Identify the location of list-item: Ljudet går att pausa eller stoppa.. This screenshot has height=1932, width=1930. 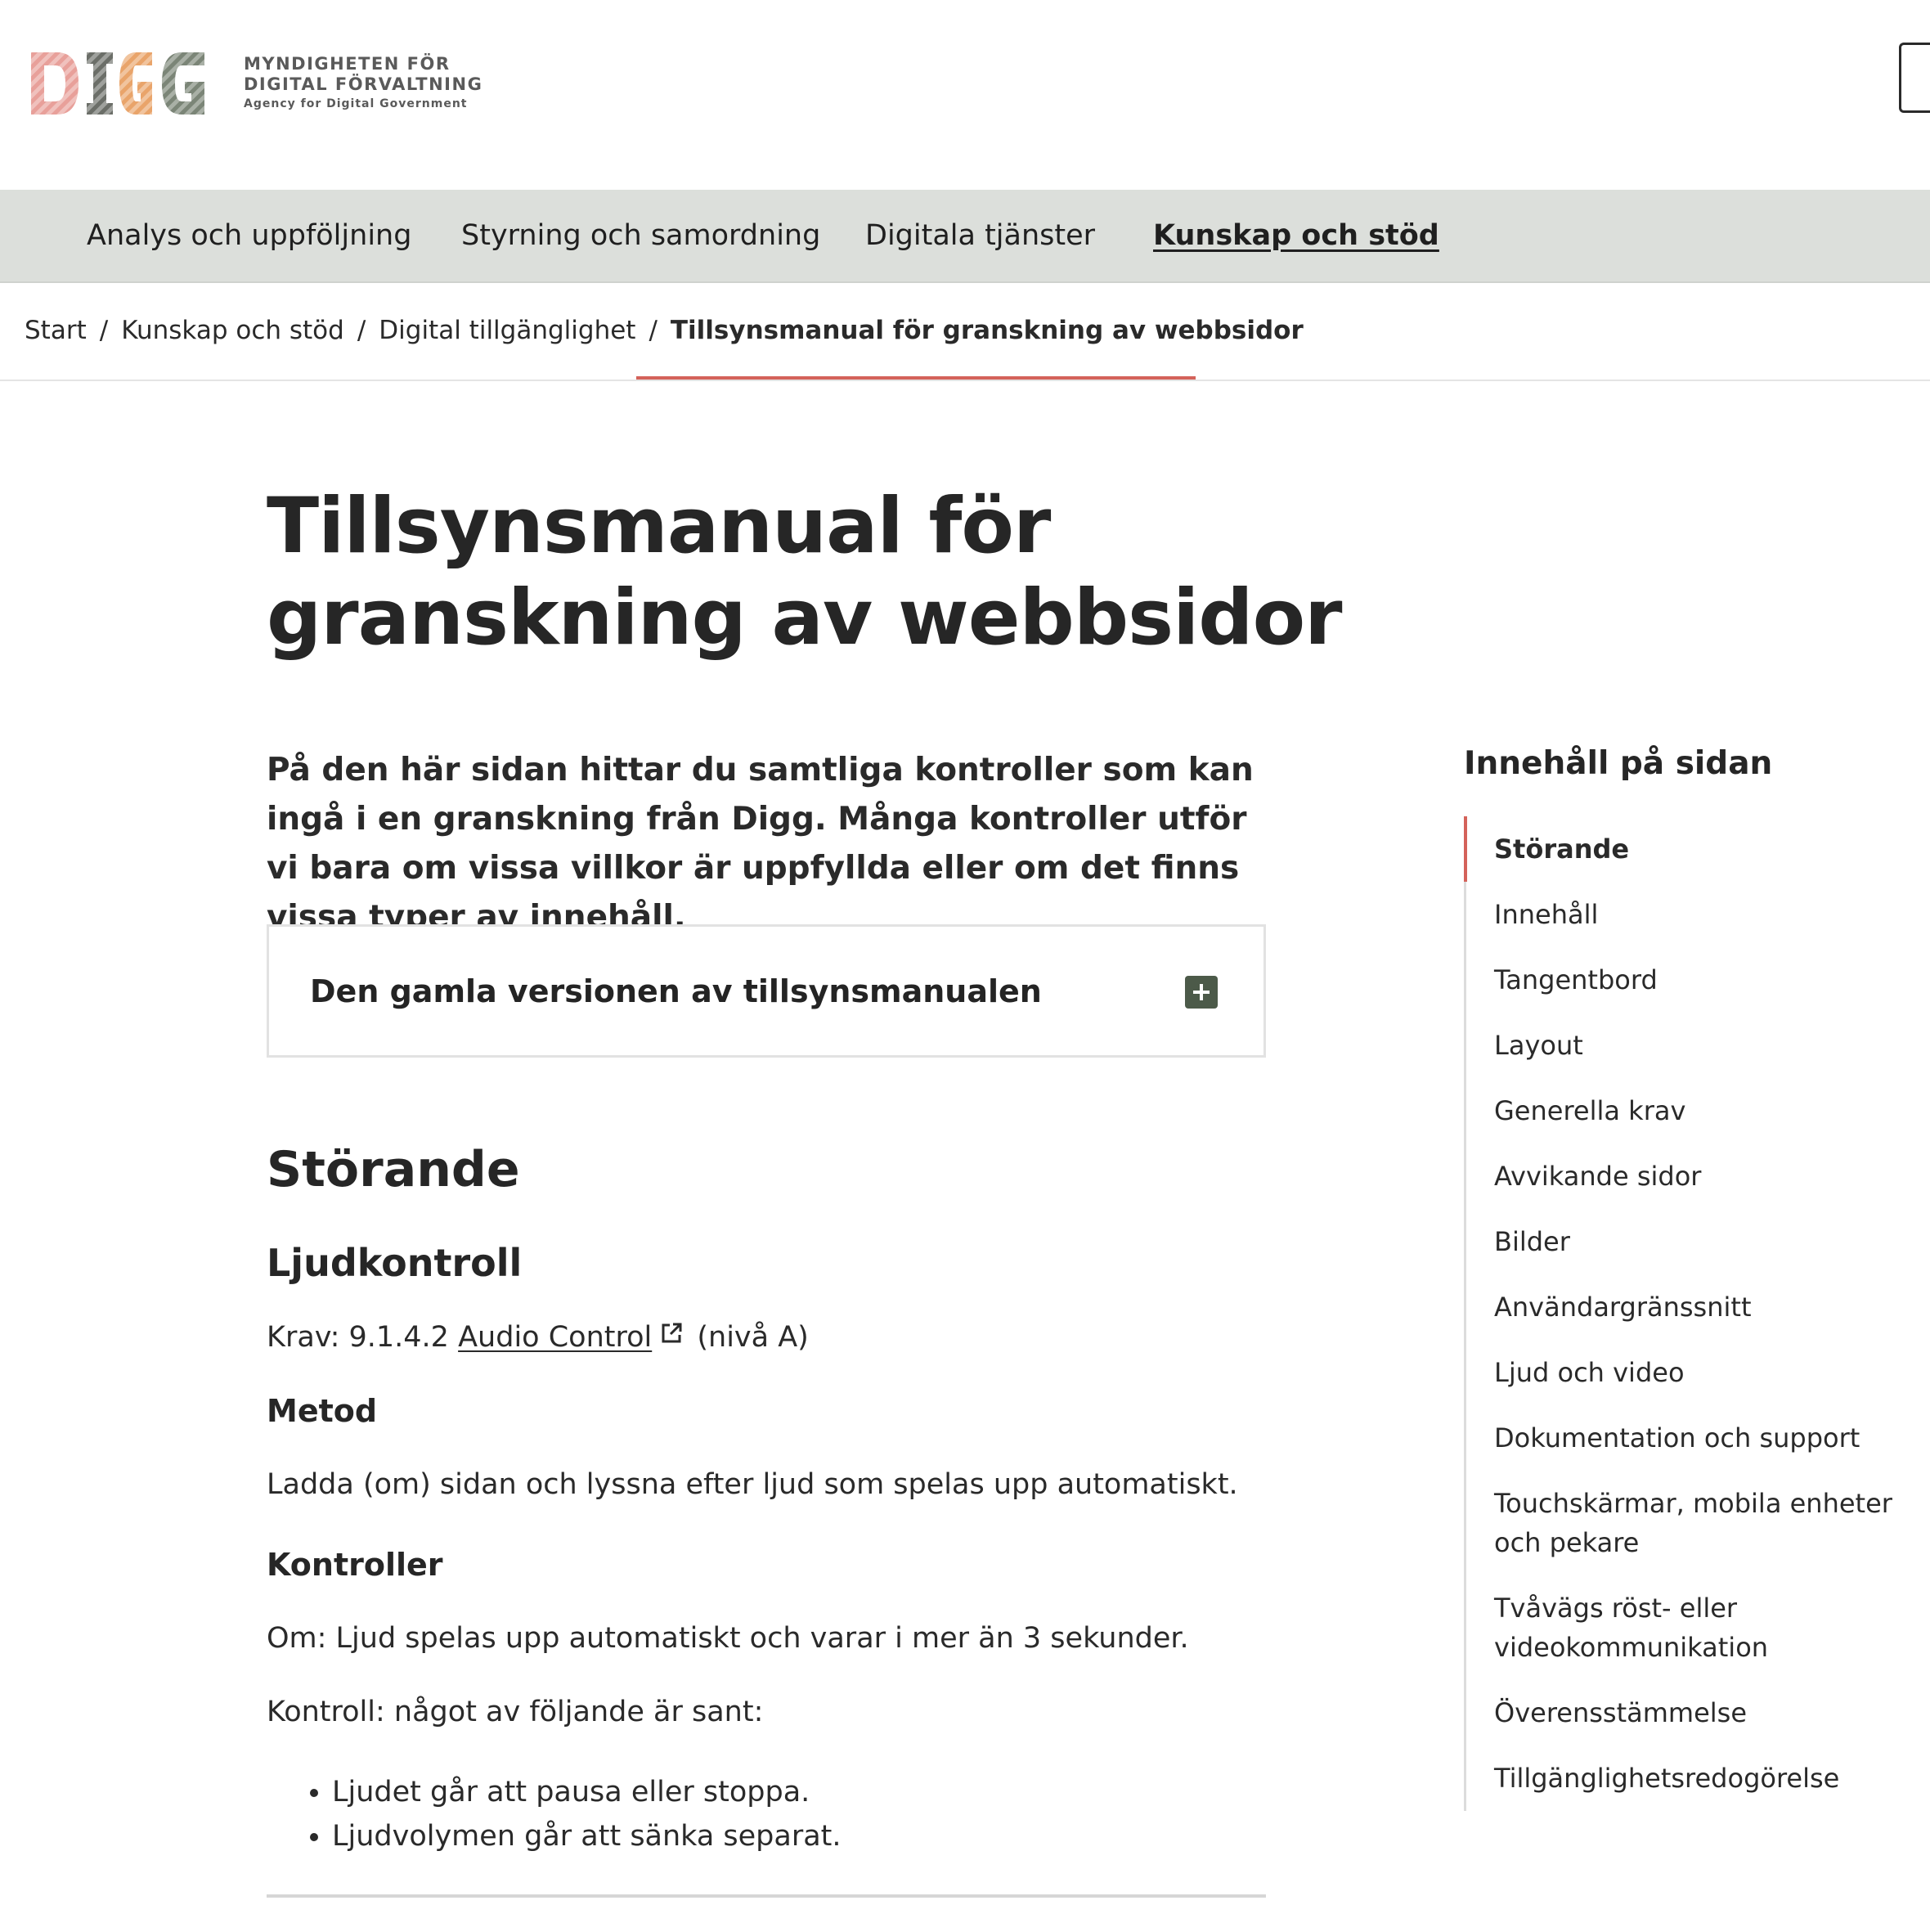
(587, 1792).